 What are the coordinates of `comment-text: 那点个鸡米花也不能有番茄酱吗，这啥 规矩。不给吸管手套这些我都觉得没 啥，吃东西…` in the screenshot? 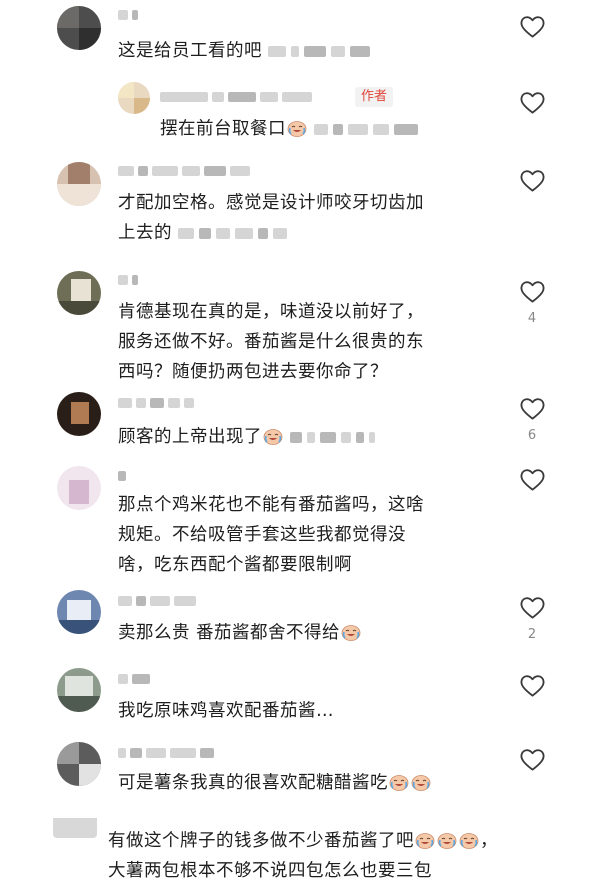 It's located at (271, 535).